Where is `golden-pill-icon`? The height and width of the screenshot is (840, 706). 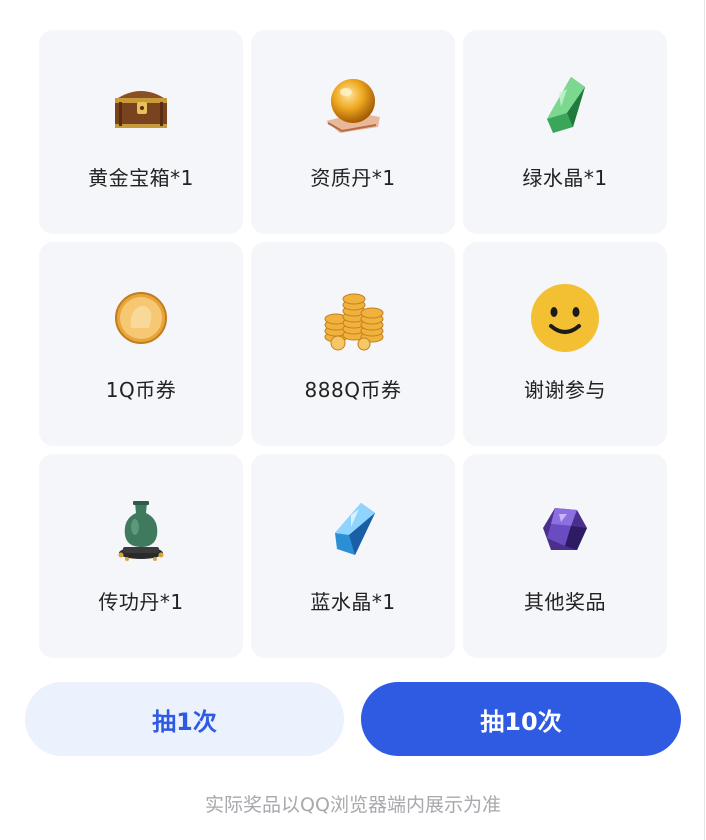
golden-pill-icon is located at coordinates (353, 106).